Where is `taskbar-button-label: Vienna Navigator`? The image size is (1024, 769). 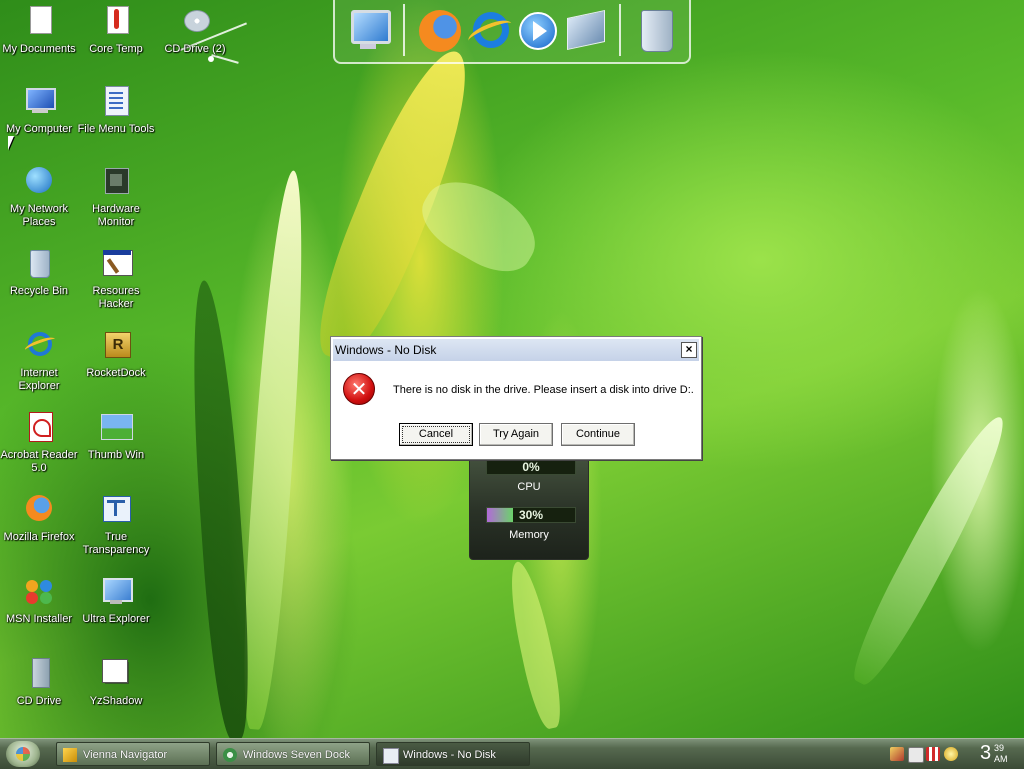
taskbar-button-label: Vienna Navigator is located at coordinates (125, 755).